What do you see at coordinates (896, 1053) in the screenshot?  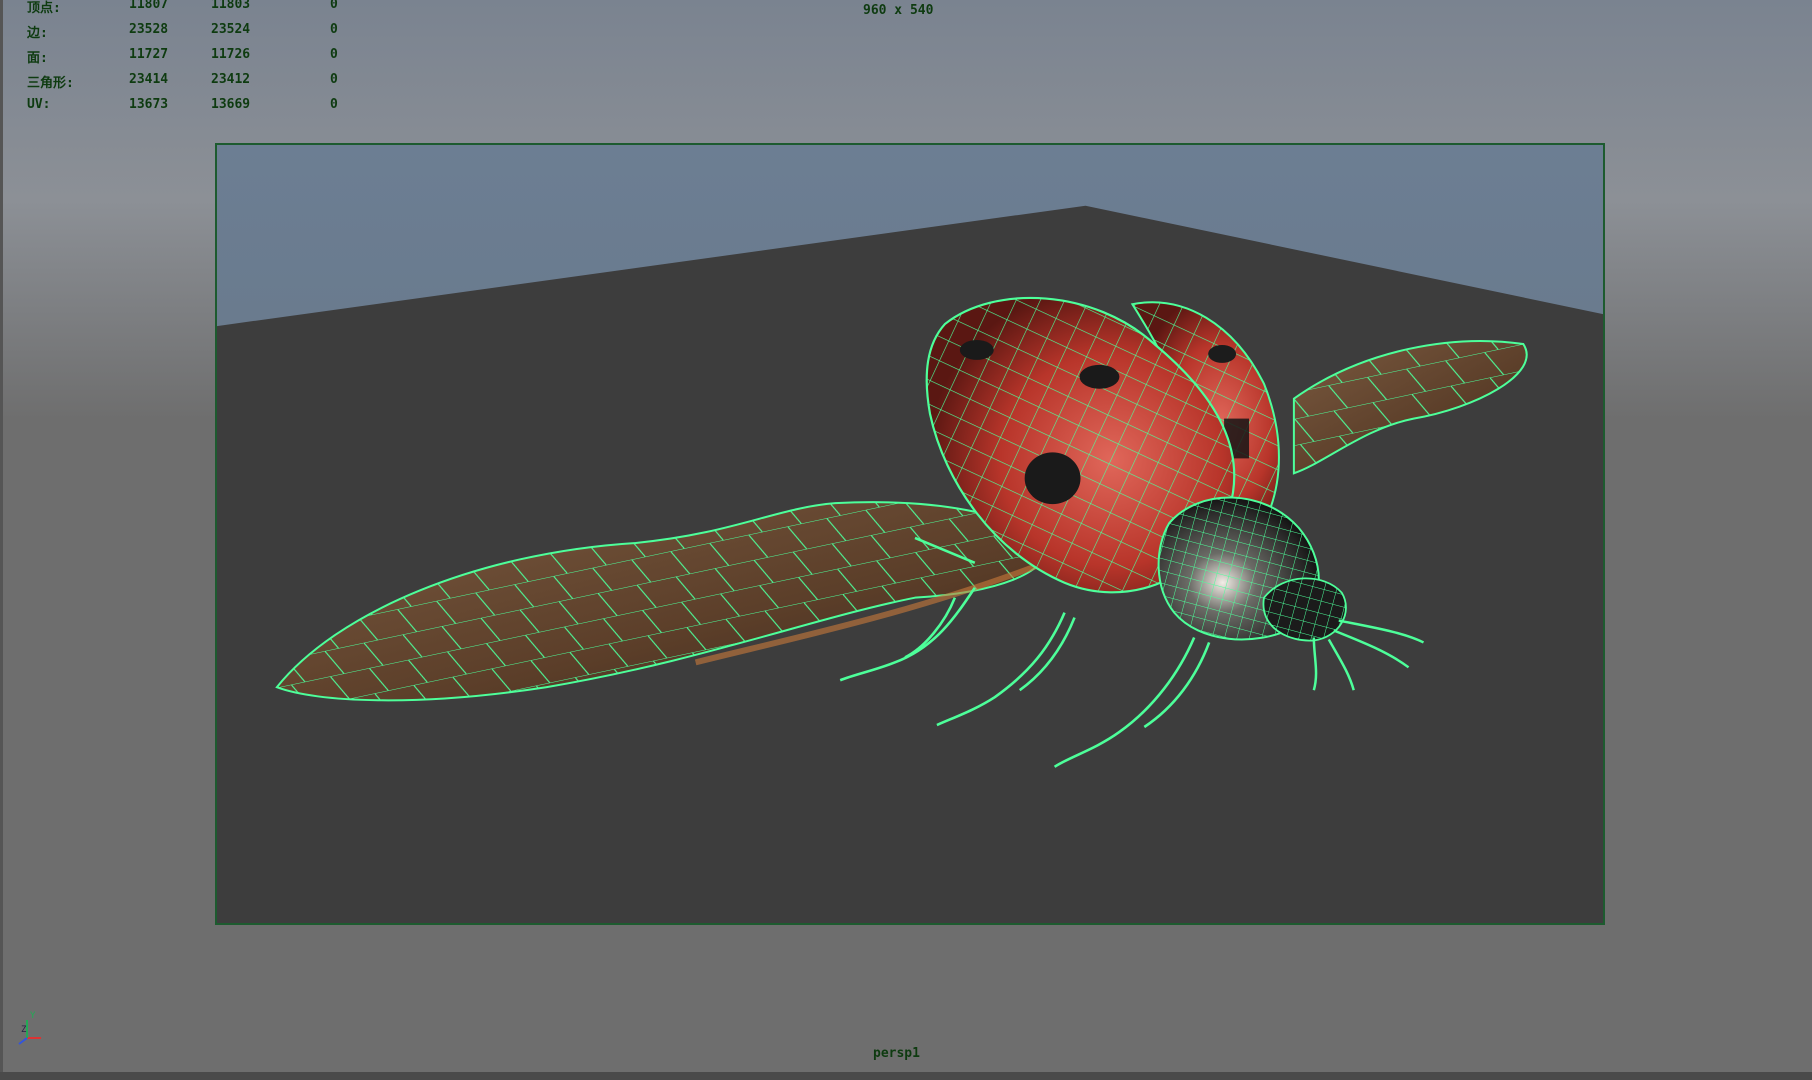 I see `camera-name-label: persp1` at bounding box center [896, 1053].